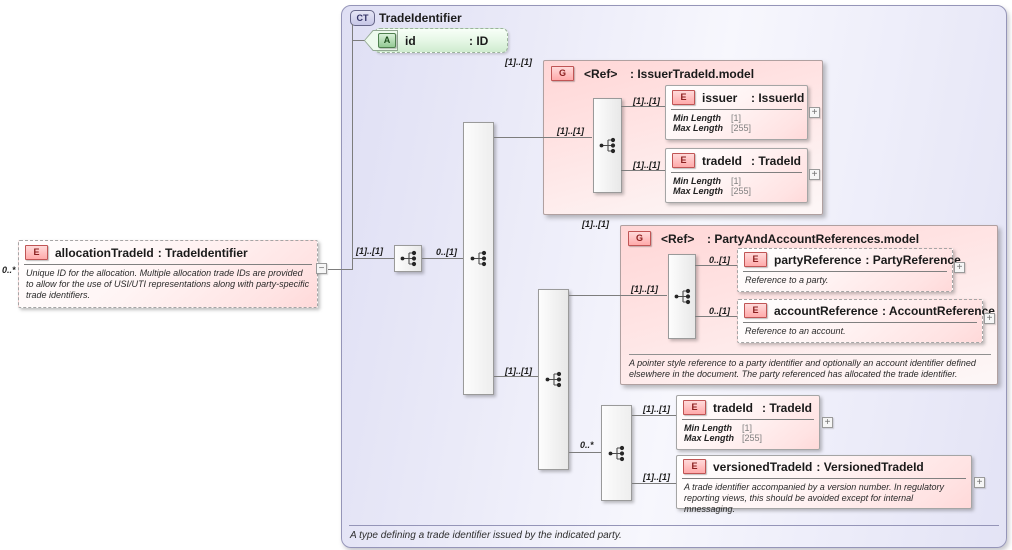  What do you see at coordinates (692, 73) in the screenshot?
I see `group-type: : IssuerTradeId.model` at bounding box center [692, 73].